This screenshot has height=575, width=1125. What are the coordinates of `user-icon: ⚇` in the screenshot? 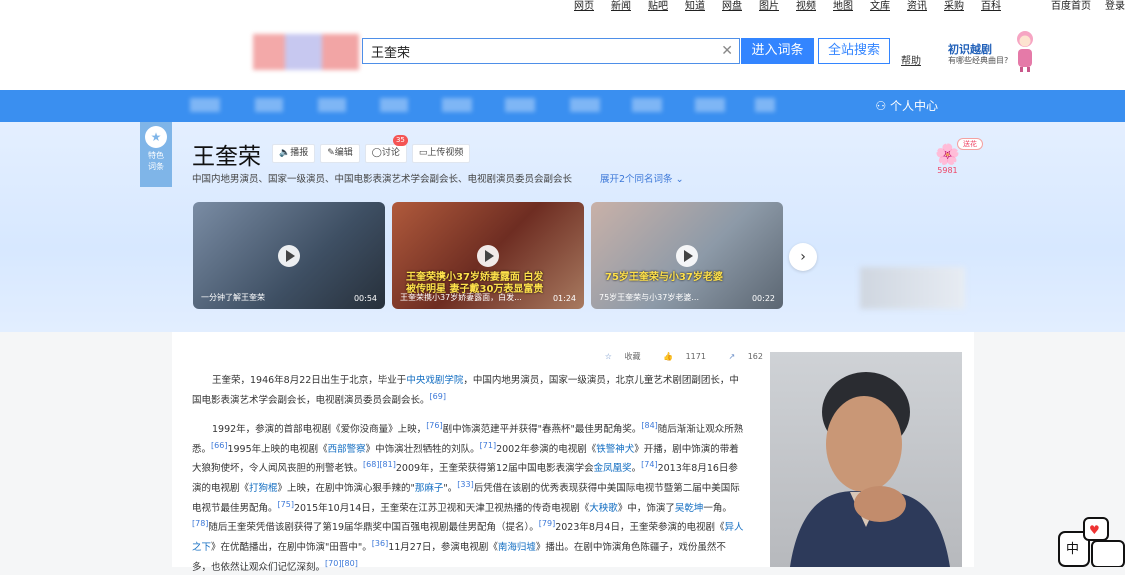 It's located at (881, 106).